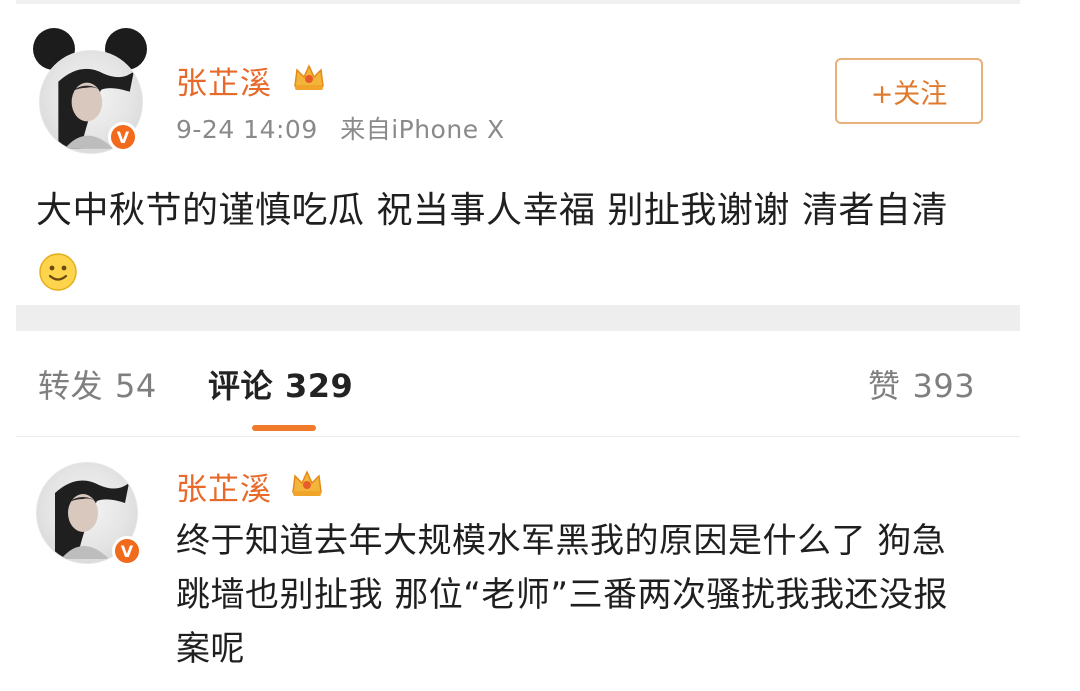 The height and width of the screenshot is (691, 1080). What do you see at coordinates (319, 386) in the screenshot?
I see `tab-comments-count: 329` at bounding box center [319, 386].